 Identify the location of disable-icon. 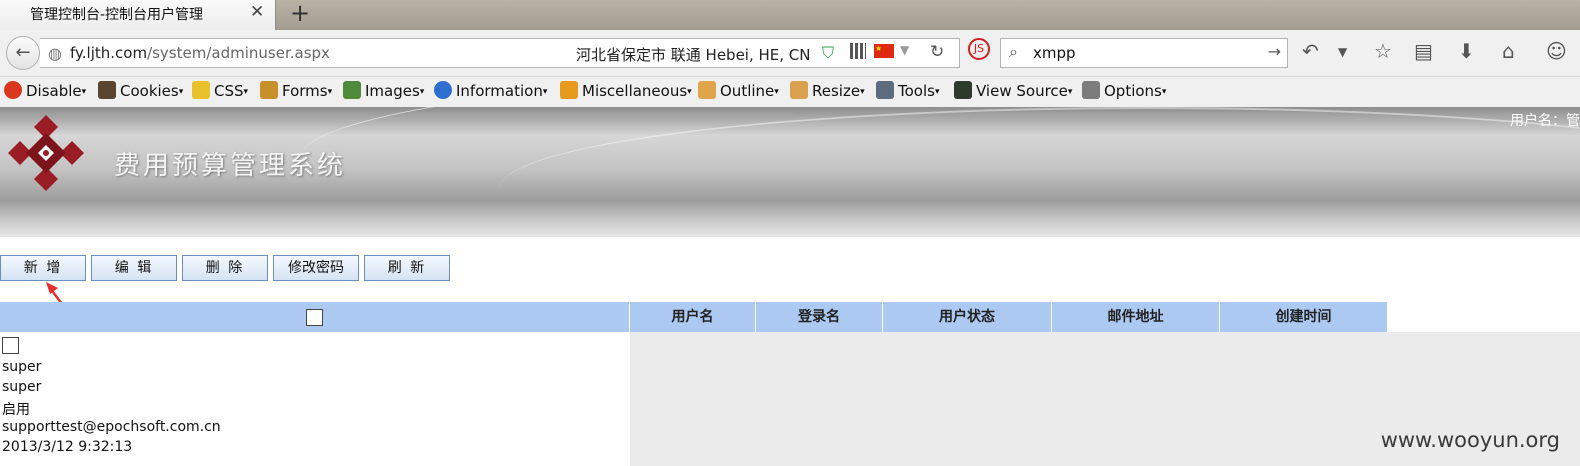
(13, 90).